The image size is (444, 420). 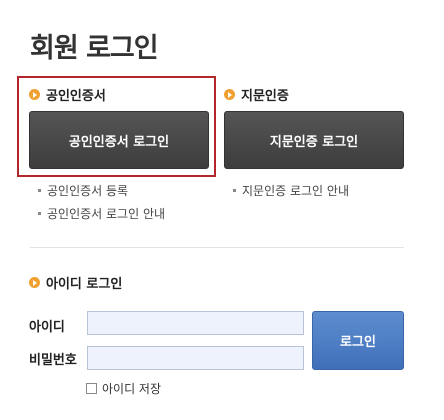 What do you see at coordinates (195, 323) in the screenshot?
I see `id-input` at bounding box center [195, 323].